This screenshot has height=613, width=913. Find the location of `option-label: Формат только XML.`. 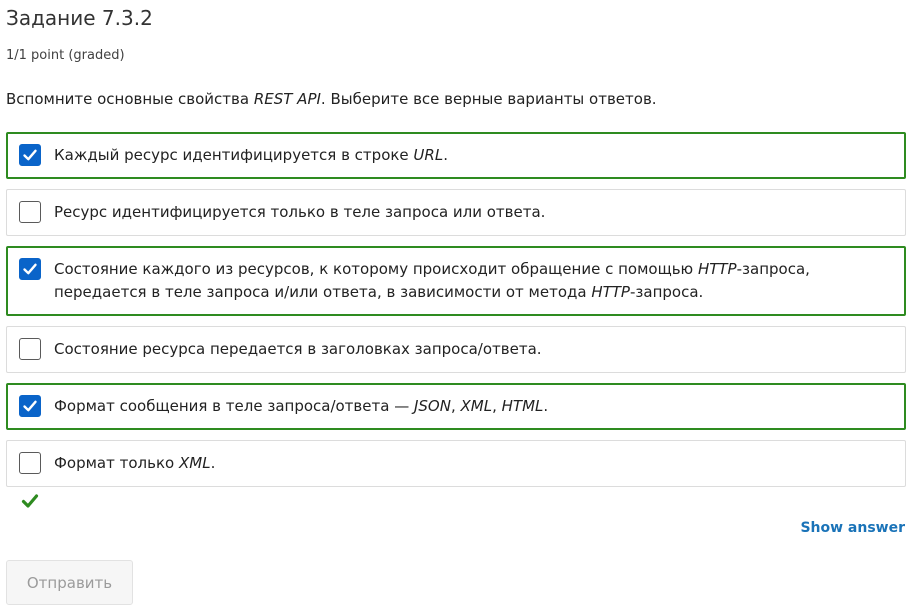

option-label: Формат только XML. is located at coordinates (134, 463).